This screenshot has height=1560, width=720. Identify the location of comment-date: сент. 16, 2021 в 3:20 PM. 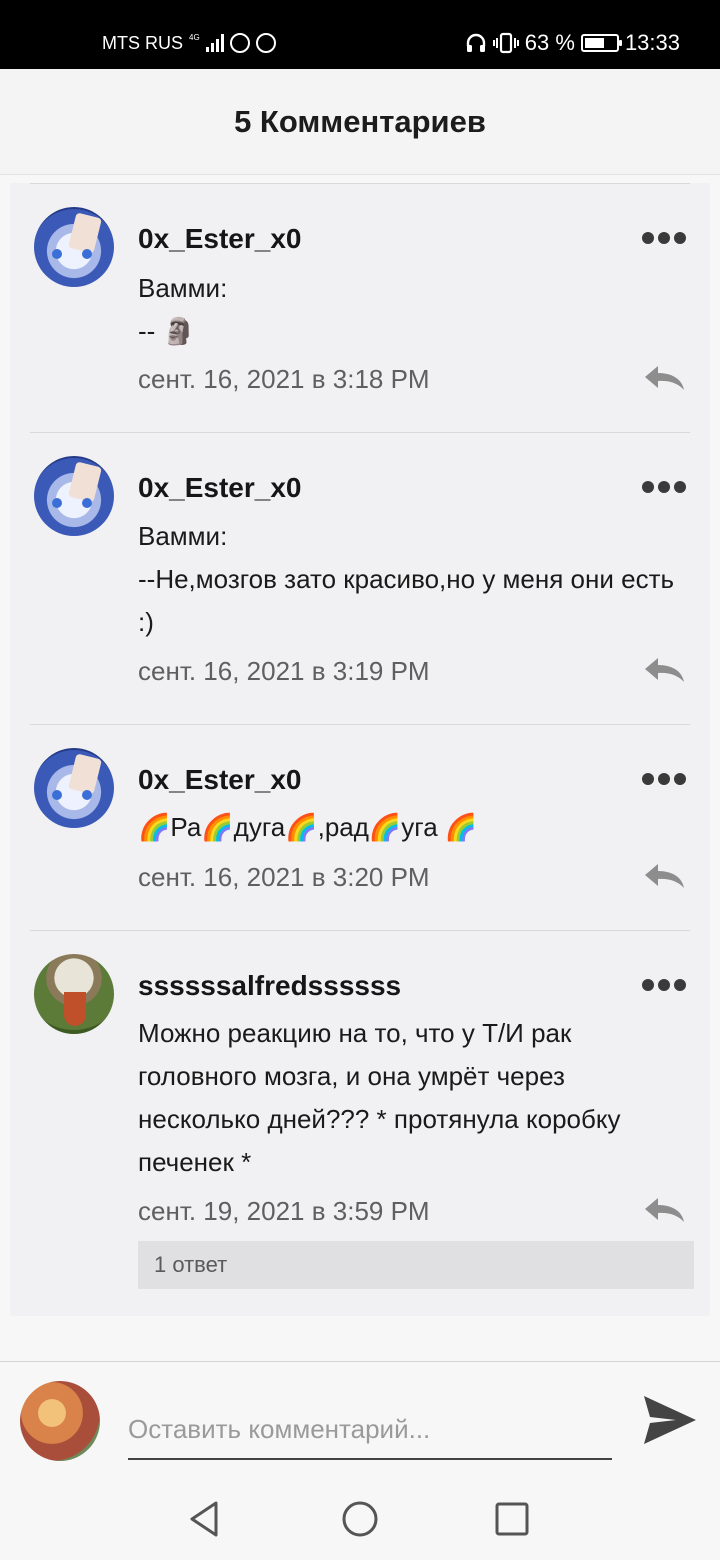
(284, 877).